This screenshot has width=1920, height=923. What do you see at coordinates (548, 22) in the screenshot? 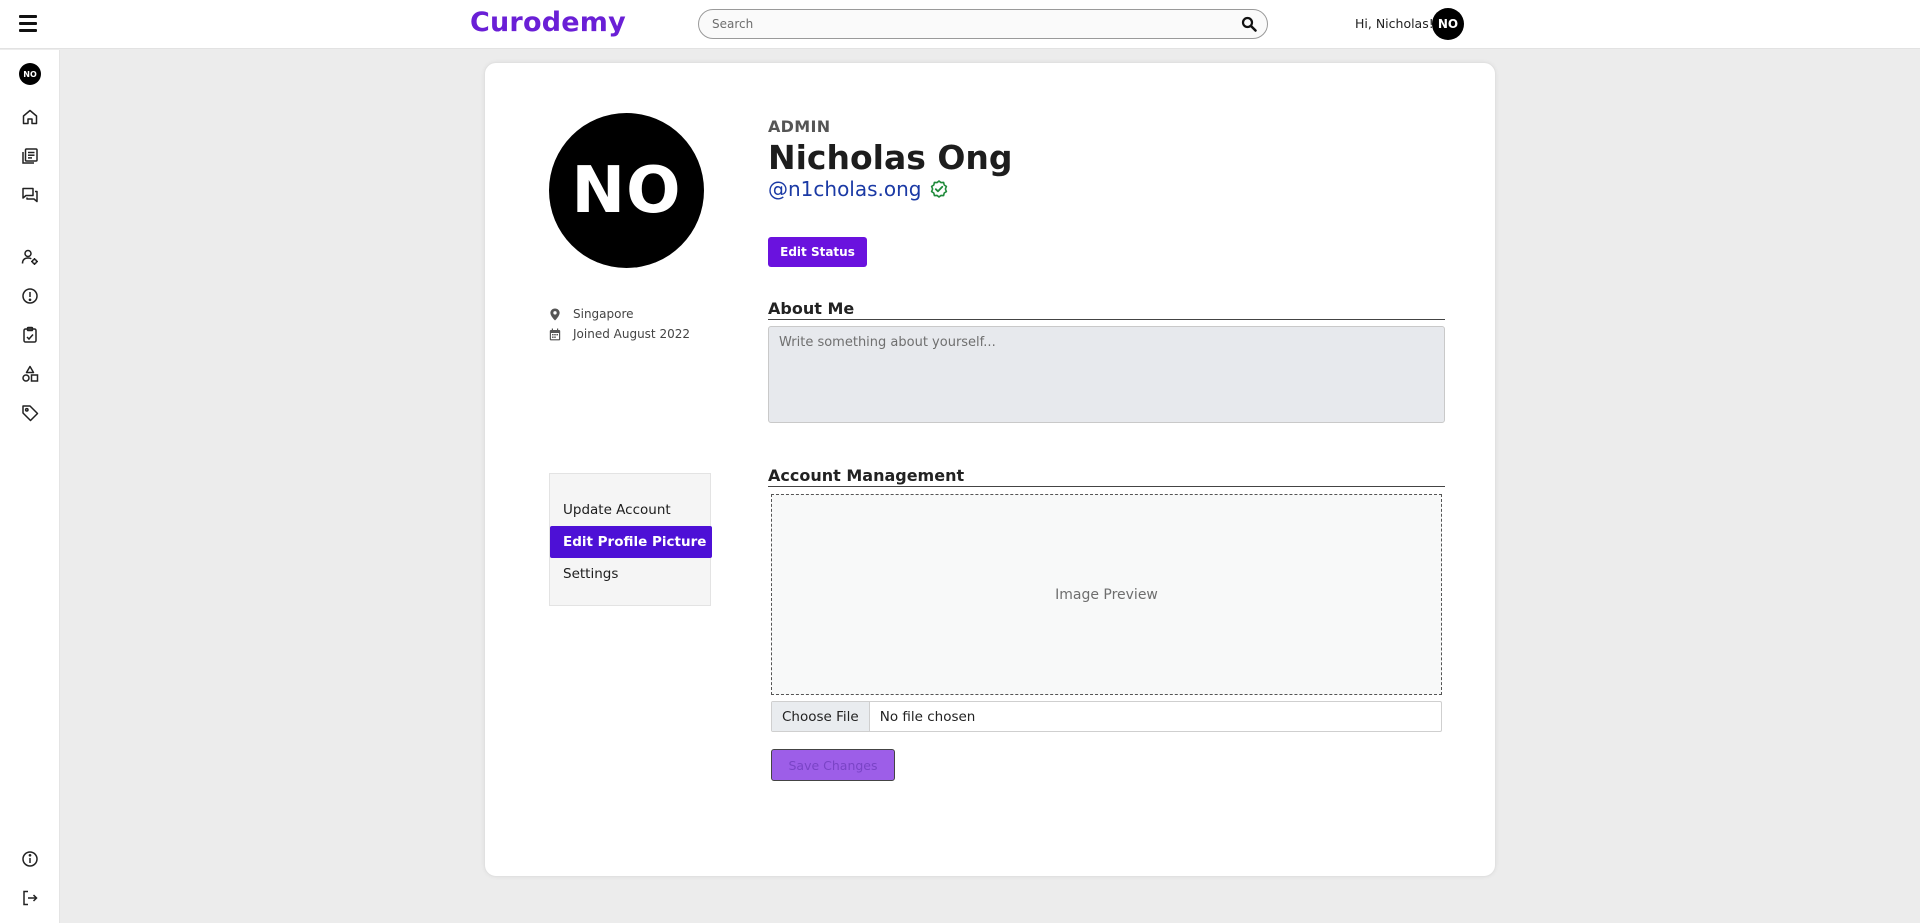
I see `brand-logo: Curodemy` at bounding box center [548, 22].